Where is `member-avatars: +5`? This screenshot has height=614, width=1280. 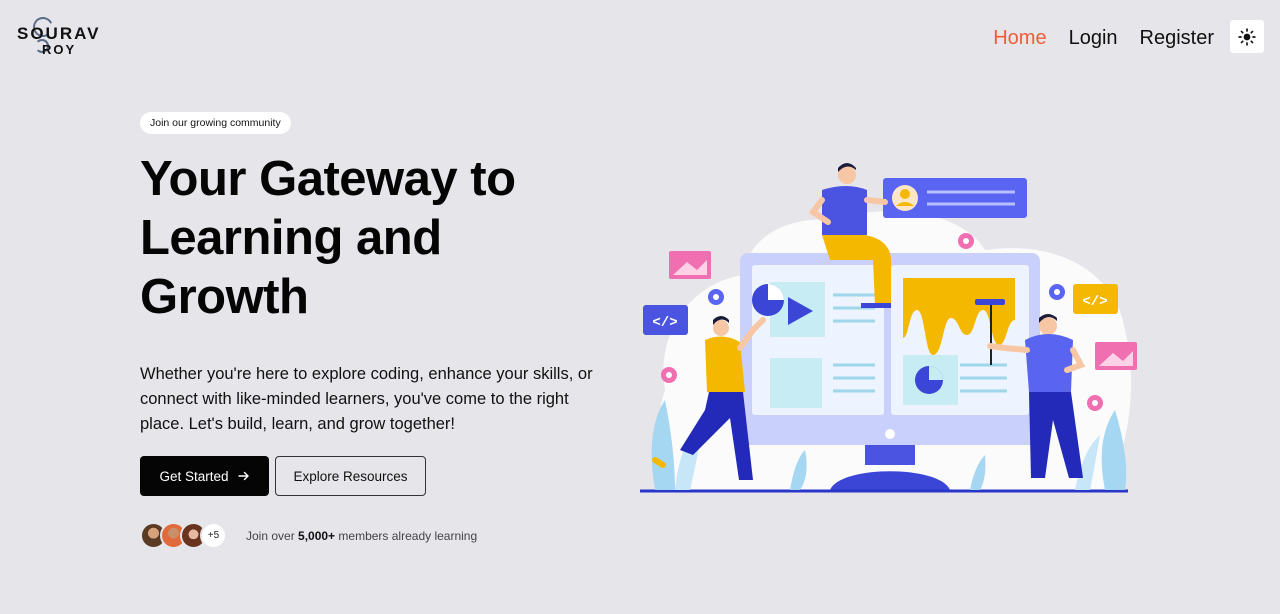
member-avatars: +5 is located at coordinates (185, 535).